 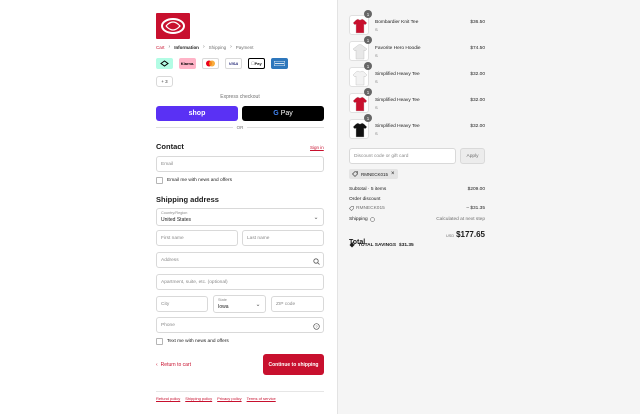 What do you see at coordinates (472, 156) in the screenshot?
I see `apply-discount-button: Apply` at bounding box center [472, 156].